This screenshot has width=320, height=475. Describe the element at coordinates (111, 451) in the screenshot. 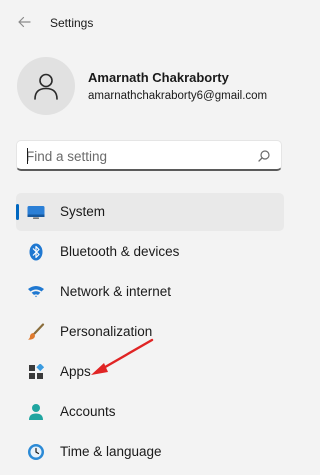

I see `sidebar-item-label: Time & language` at that location.